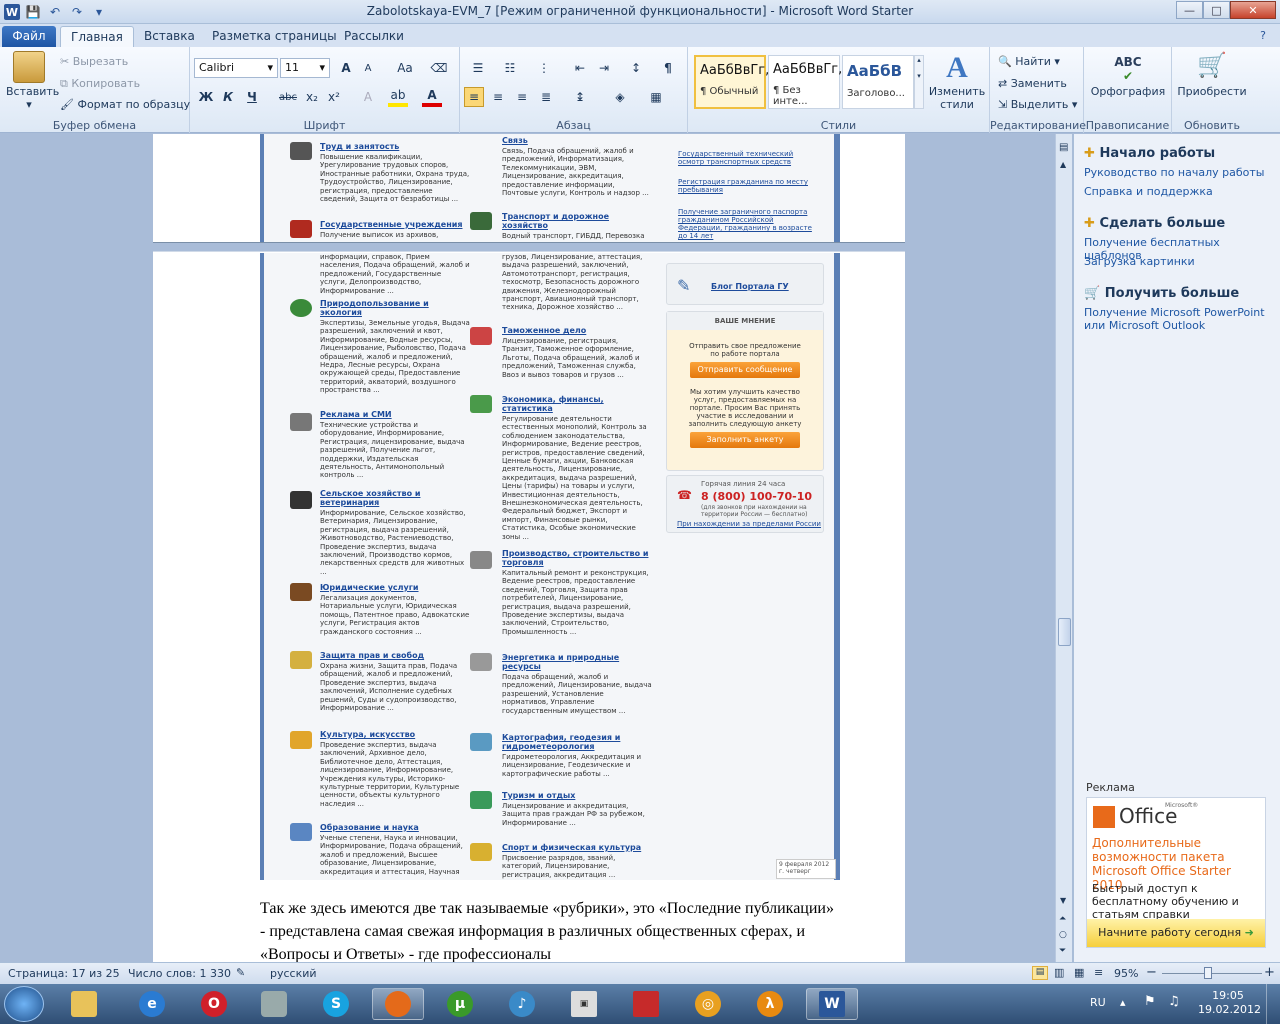  What do you see at coordinates (1059, 972) in the screenshot?
I see `reading-view-icon: ▥` at bounding box center [1059, 972].